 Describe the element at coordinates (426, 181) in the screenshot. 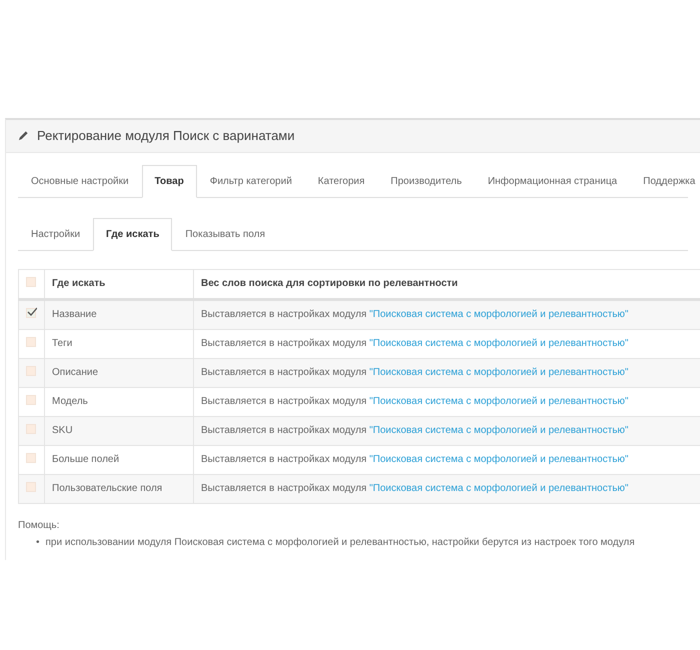

I see `tab: Производитель` at that location.